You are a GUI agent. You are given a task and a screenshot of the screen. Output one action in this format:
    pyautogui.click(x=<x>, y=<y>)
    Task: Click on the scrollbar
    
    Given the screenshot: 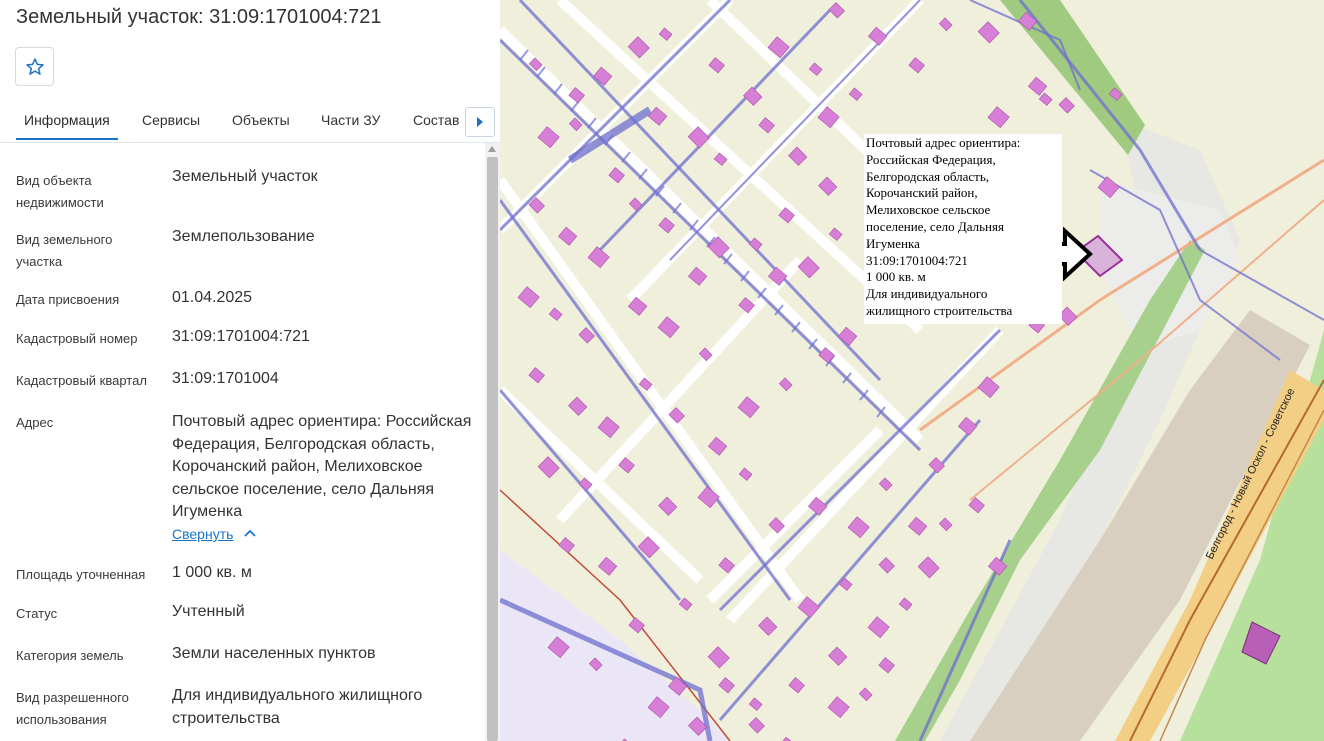 What is the action you would take?
    pyautogui.click(x=492, y=442)
    